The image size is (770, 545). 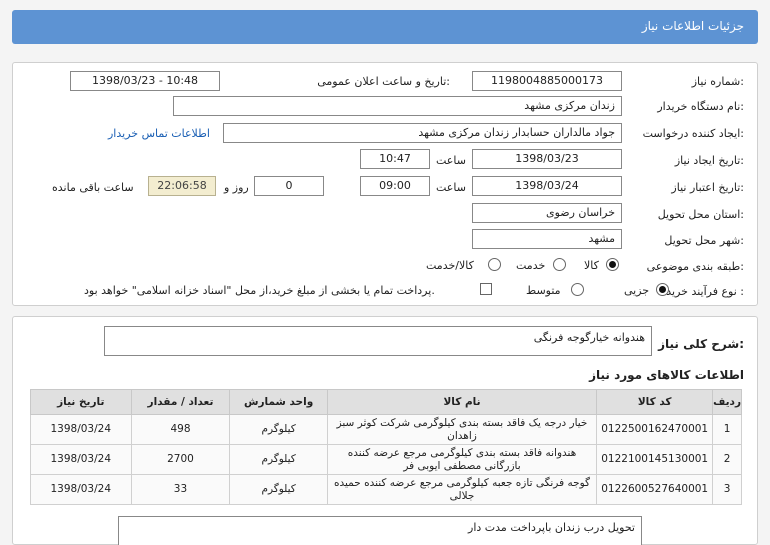 I want to click on validity-date-label: تاریخ اعتبار نیاز:, so click(x=707, y=187).